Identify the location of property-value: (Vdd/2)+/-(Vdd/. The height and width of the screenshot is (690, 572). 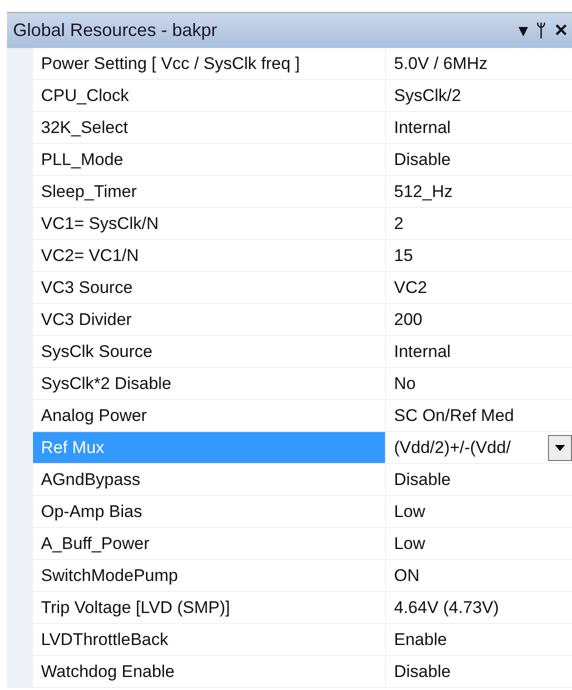
(452, 447).